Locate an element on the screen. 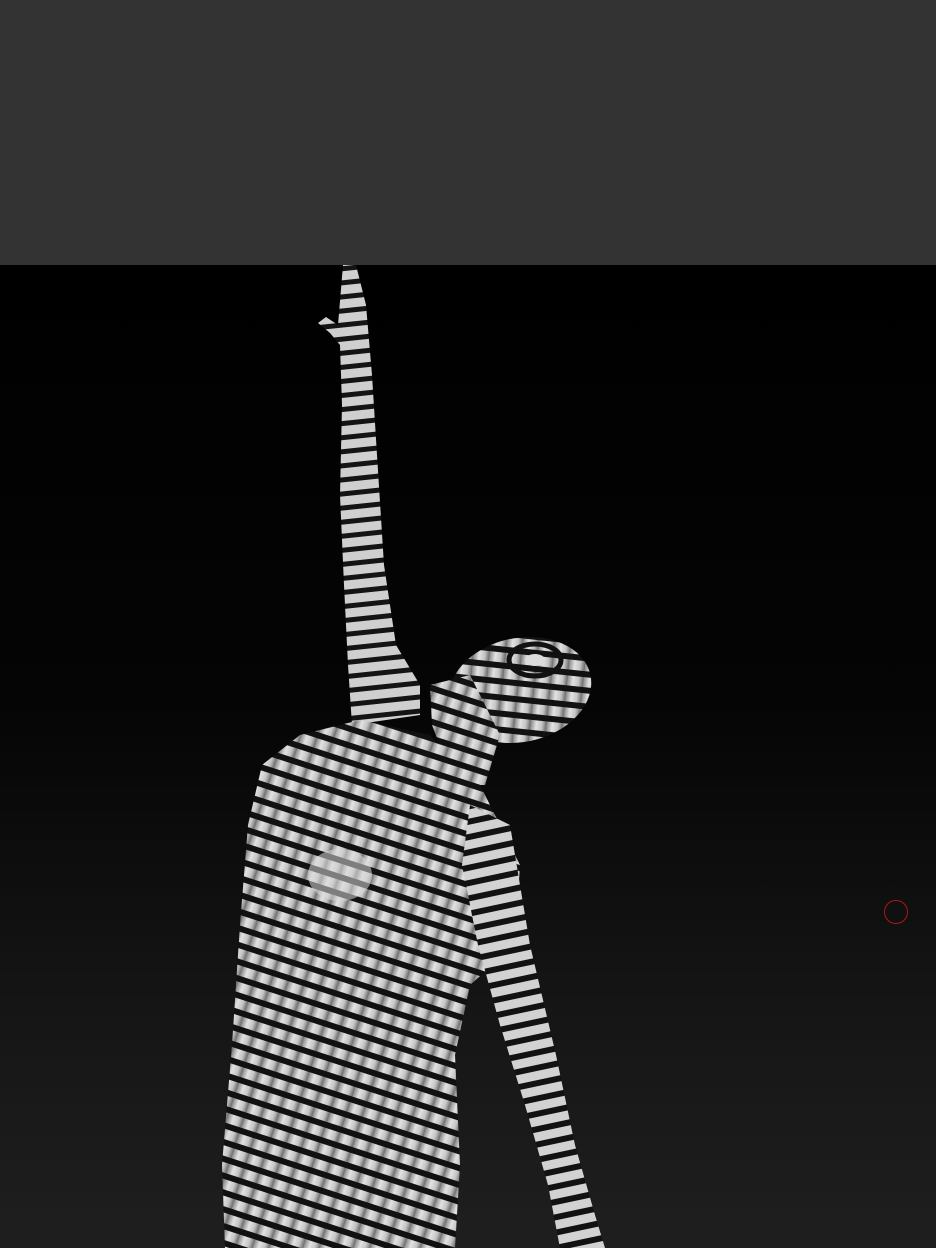  raised-arm is located at coordinates (369, 495).